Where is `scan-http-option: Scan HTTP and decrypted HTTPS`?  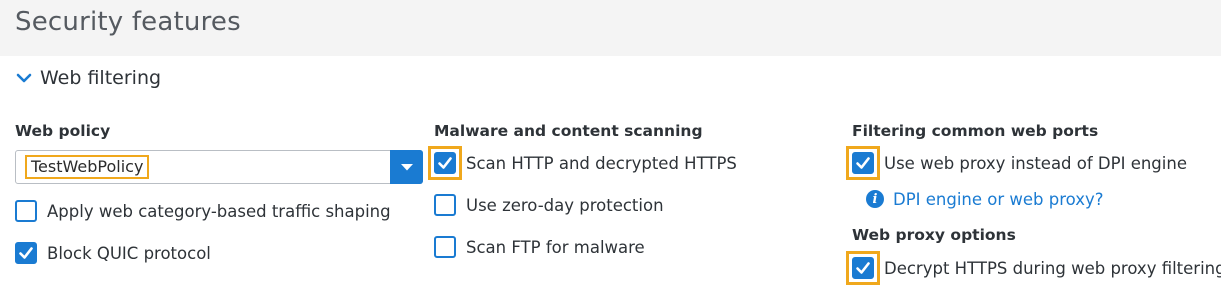
scan-http-option: Scan HTTP and decrypted HTTPS is located at coordinates (582, 163).